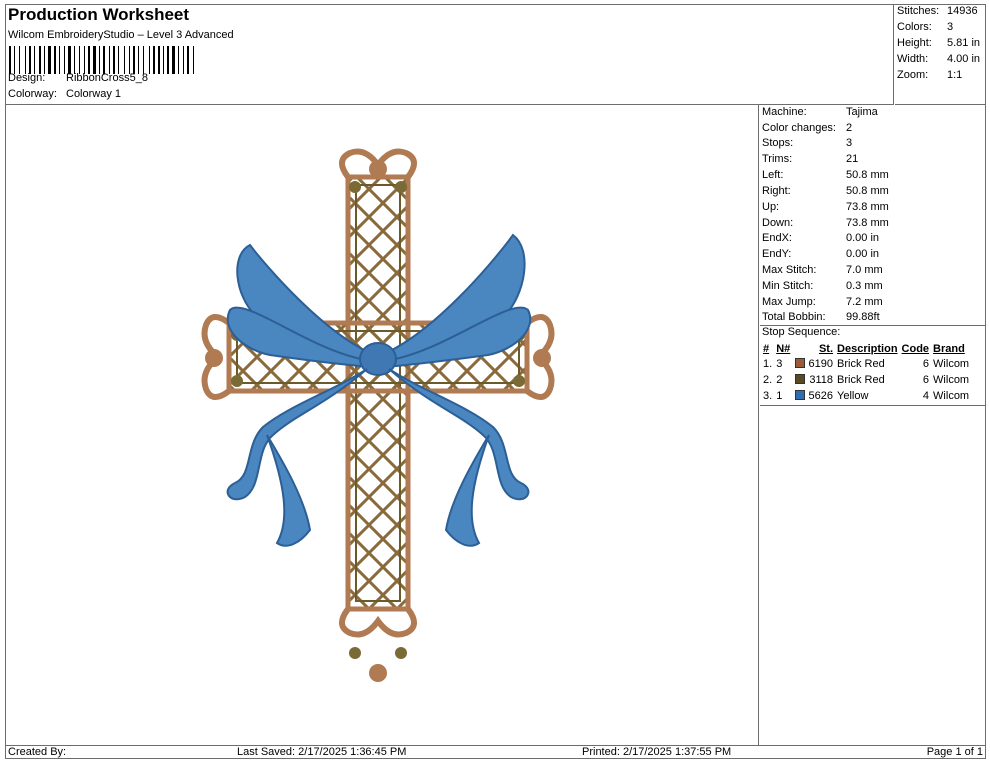  I want to click on design-label: Design:, so click(27, 78).